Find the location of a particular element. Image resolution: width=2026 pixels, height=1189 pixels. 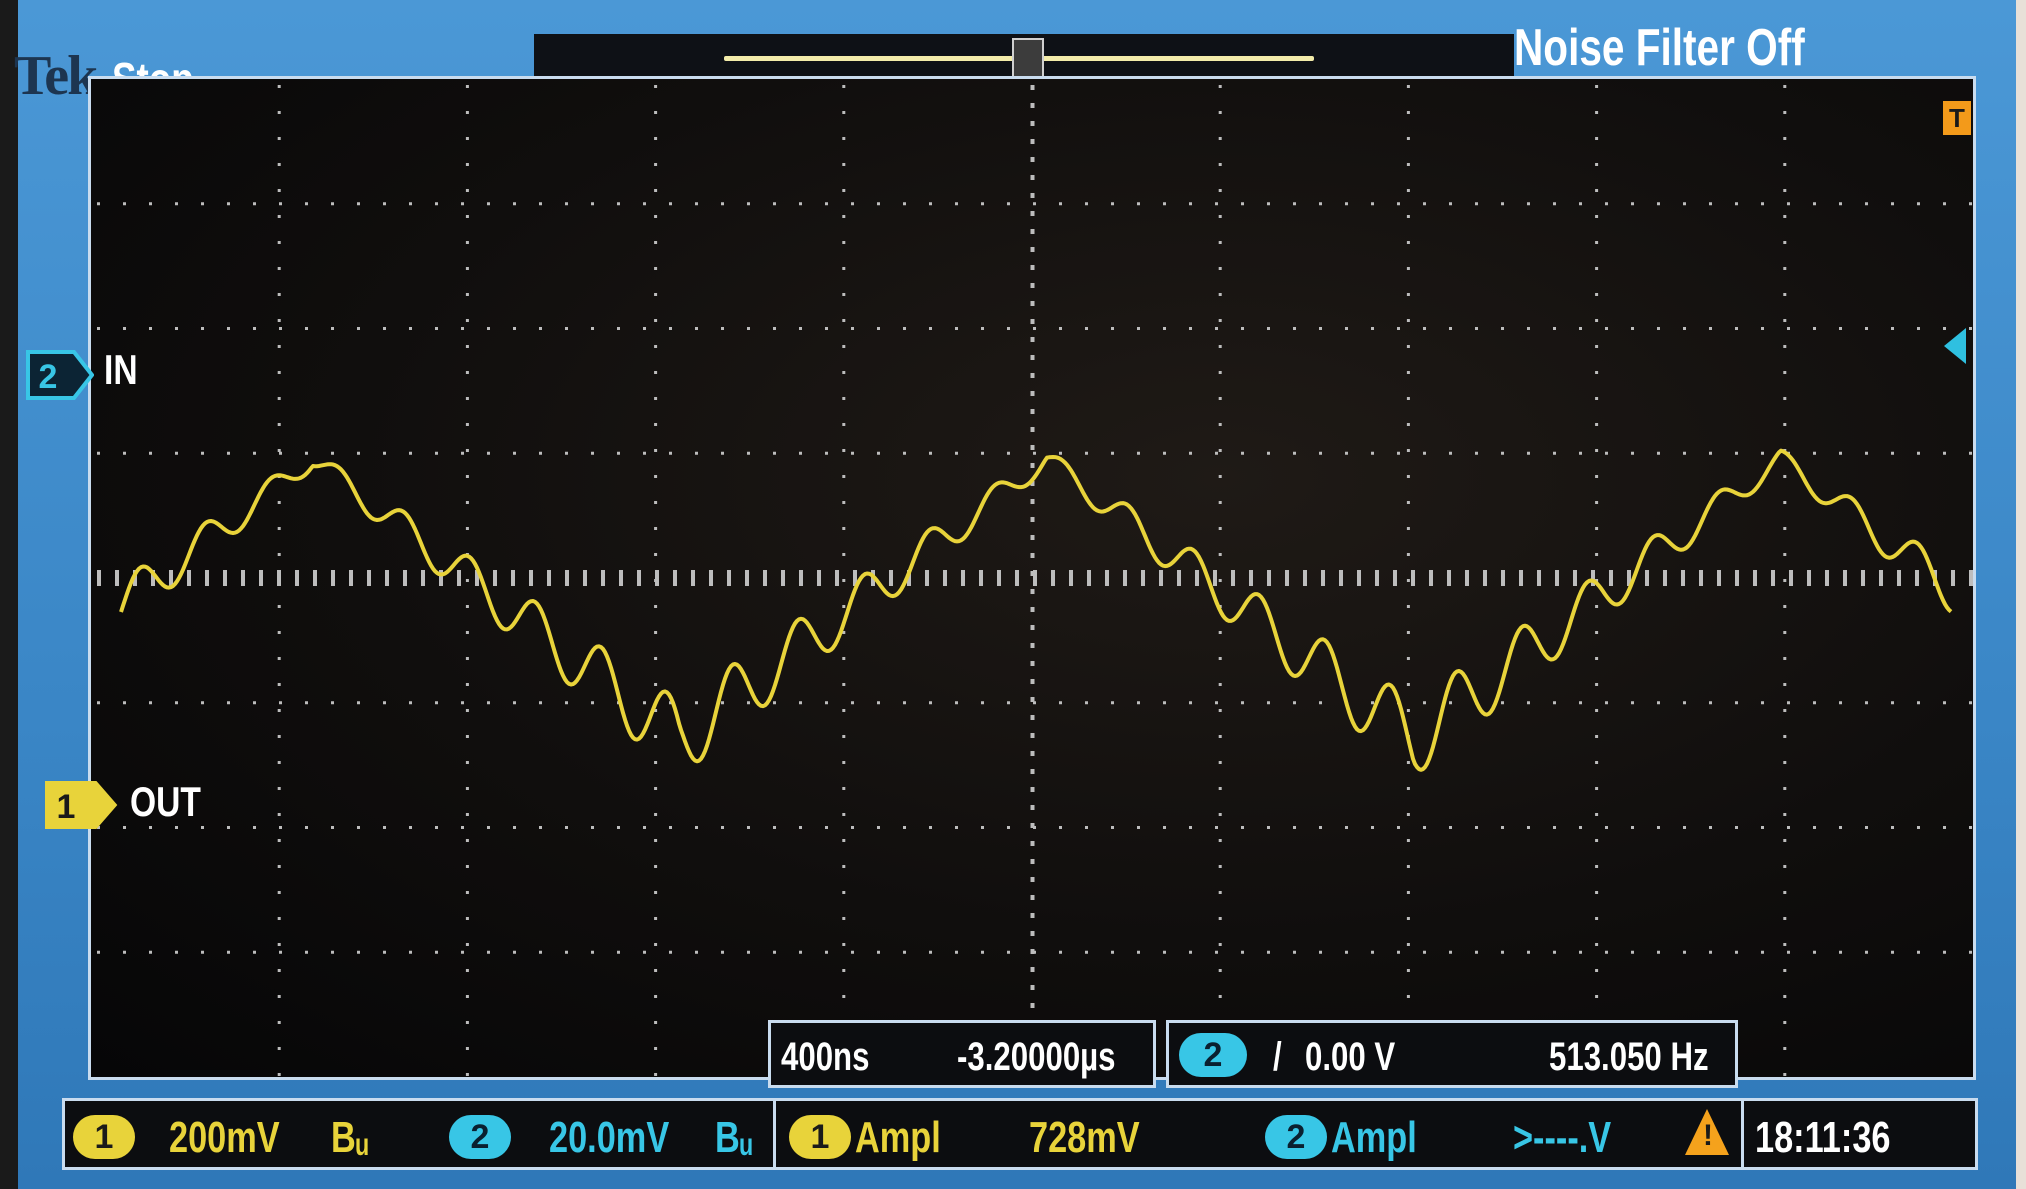

meas2-source-badge: 2 is located at coordinates (1296, 1137).